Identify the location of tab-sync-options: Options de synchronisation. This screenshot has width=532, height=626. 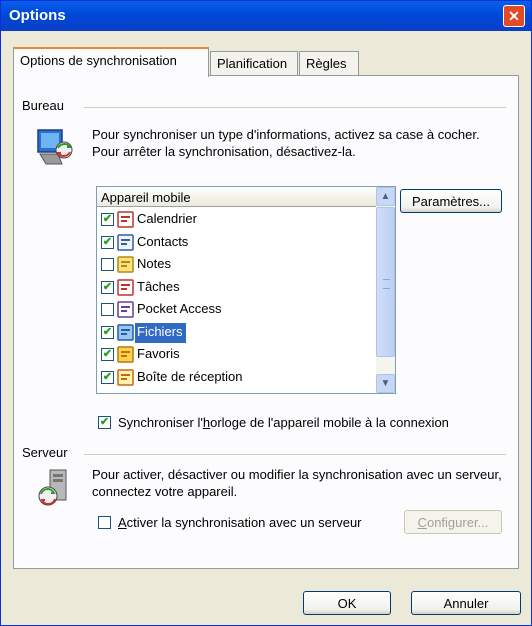
(111, 62).